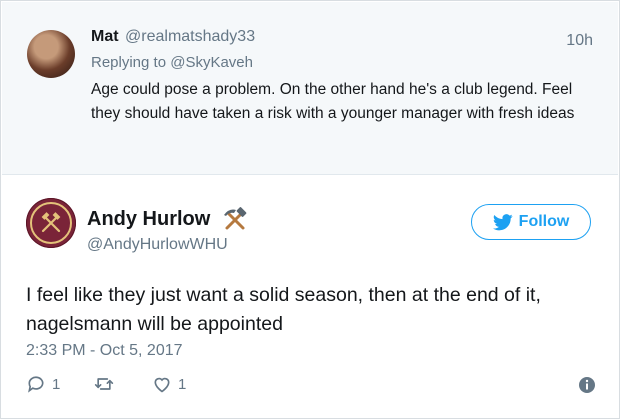  I want to click on replying-to-handle: @SkyKaveh, so click(211, 62).